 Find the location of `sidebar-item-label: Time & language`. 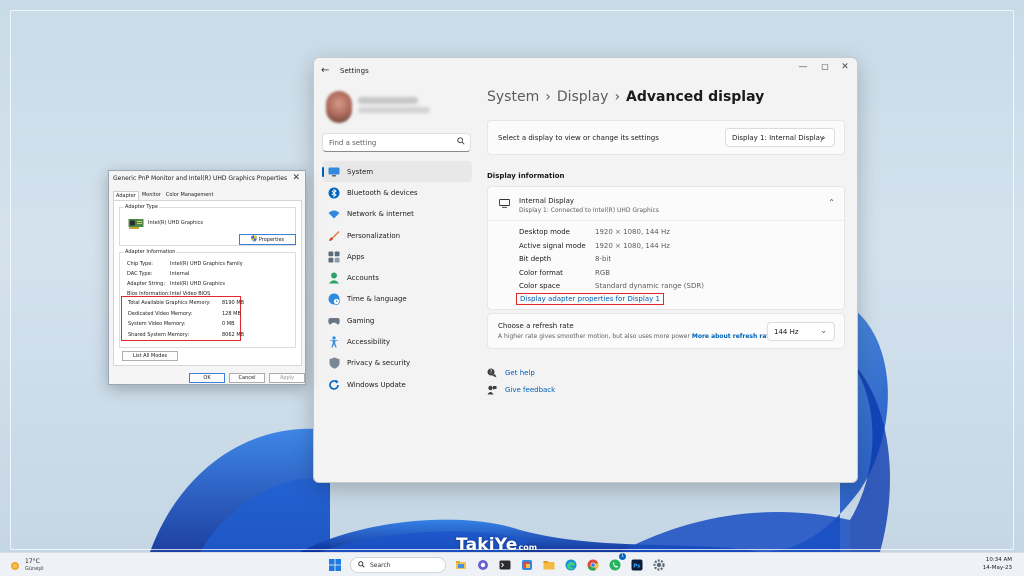

sidebar-item-label: Time & language is located at coordinates (377, 299).